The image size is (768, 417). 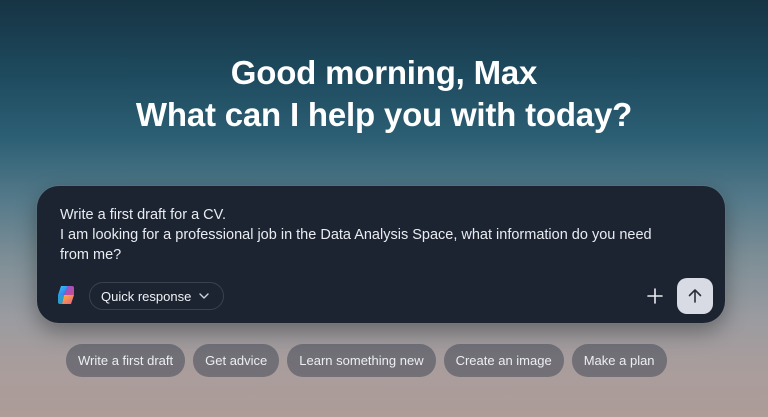 I want to click on suggestion-chip-create-image: Create an image, so click(x=503, y=360).